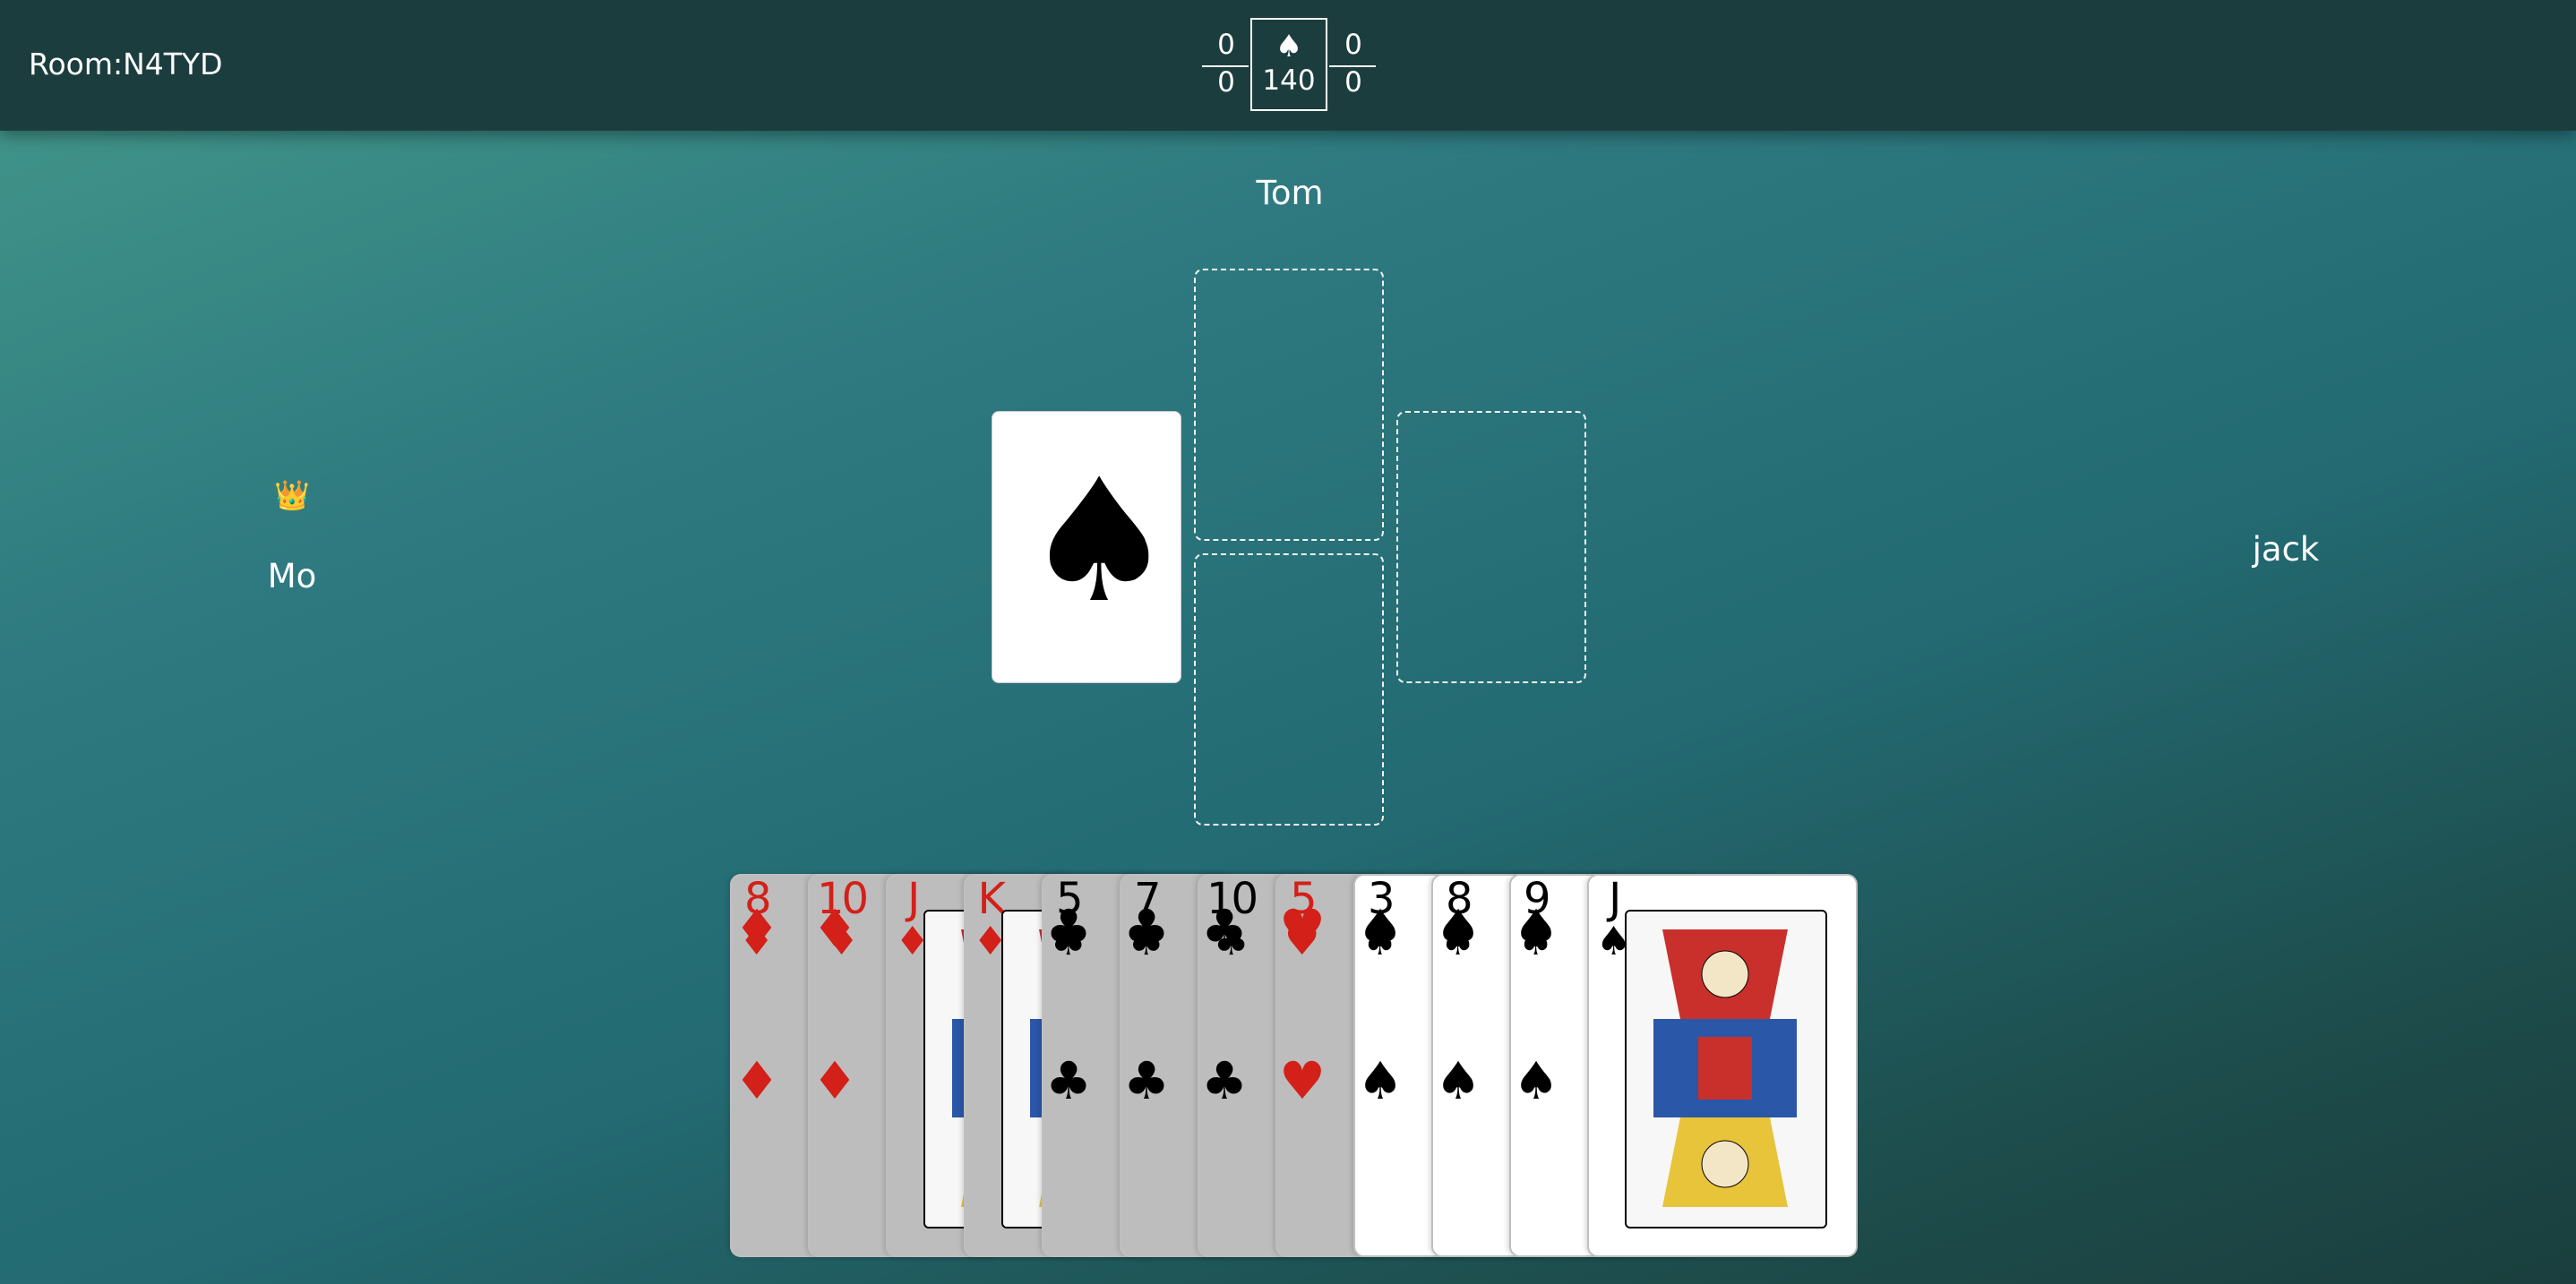 This screenshot has height=1284, width=2576. I want to click on scoreboard: 0 0 ♠ 140 0 0, so click(1289, 66).